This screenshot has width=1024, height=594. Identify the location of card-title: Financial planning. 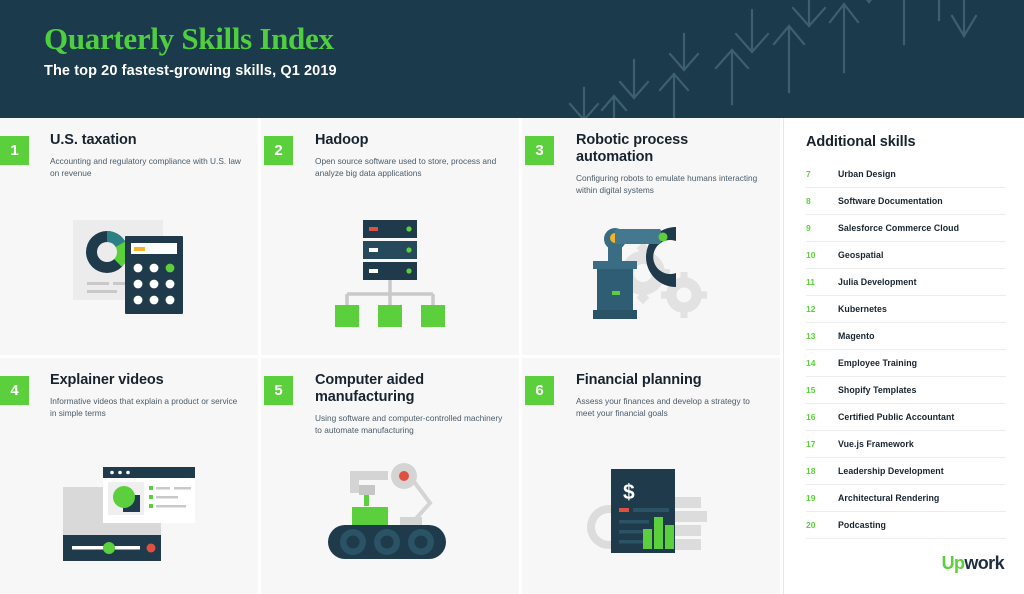
(639, 379).